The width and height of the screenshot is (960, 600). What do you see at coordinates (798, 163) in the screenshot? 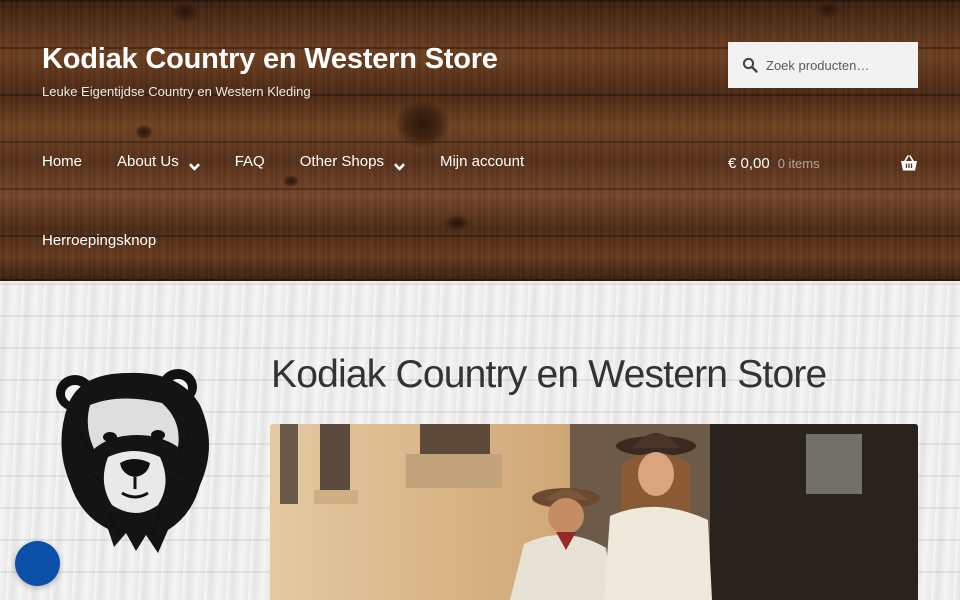
I see `cart-count: 0 items` at bounding box center [798, 163].